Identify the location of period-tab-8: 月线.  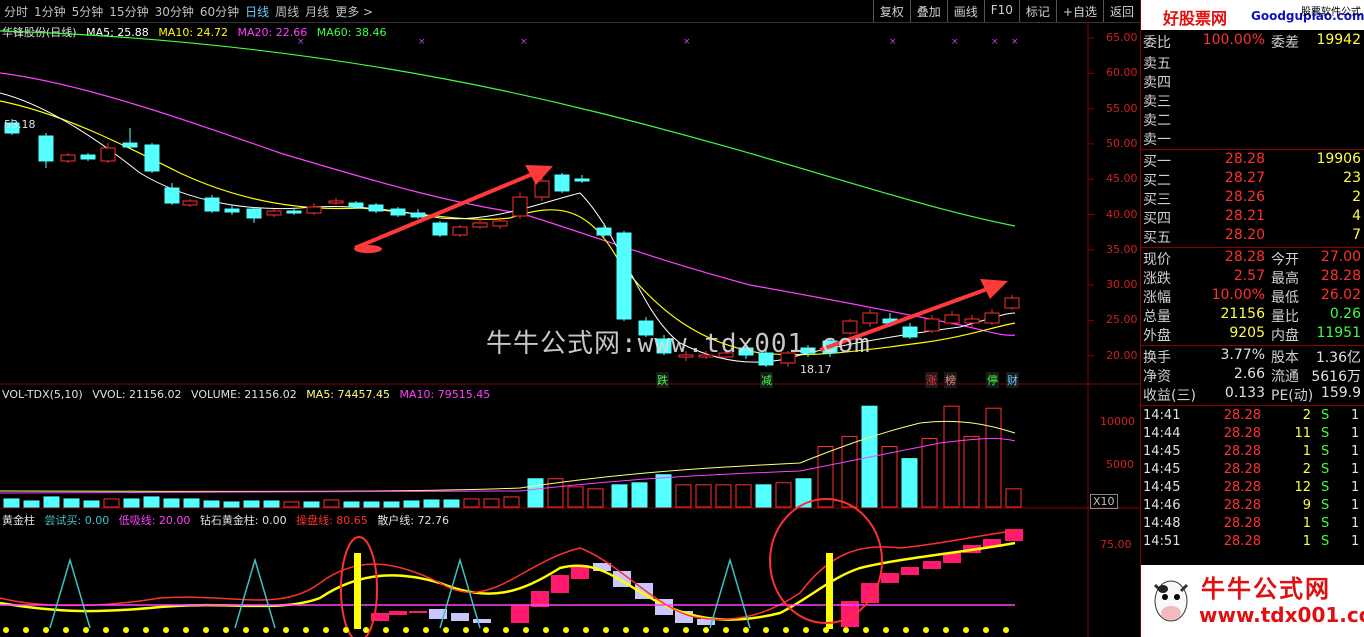
(317, 11).